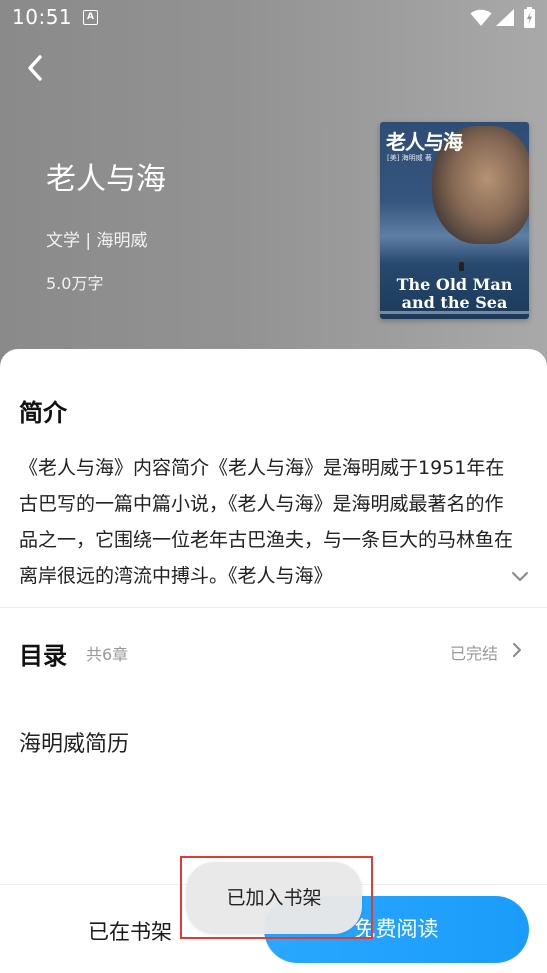 This screenshot has width=547, height=973. I want to click on intro-heading: 简介, so click(43, 412).